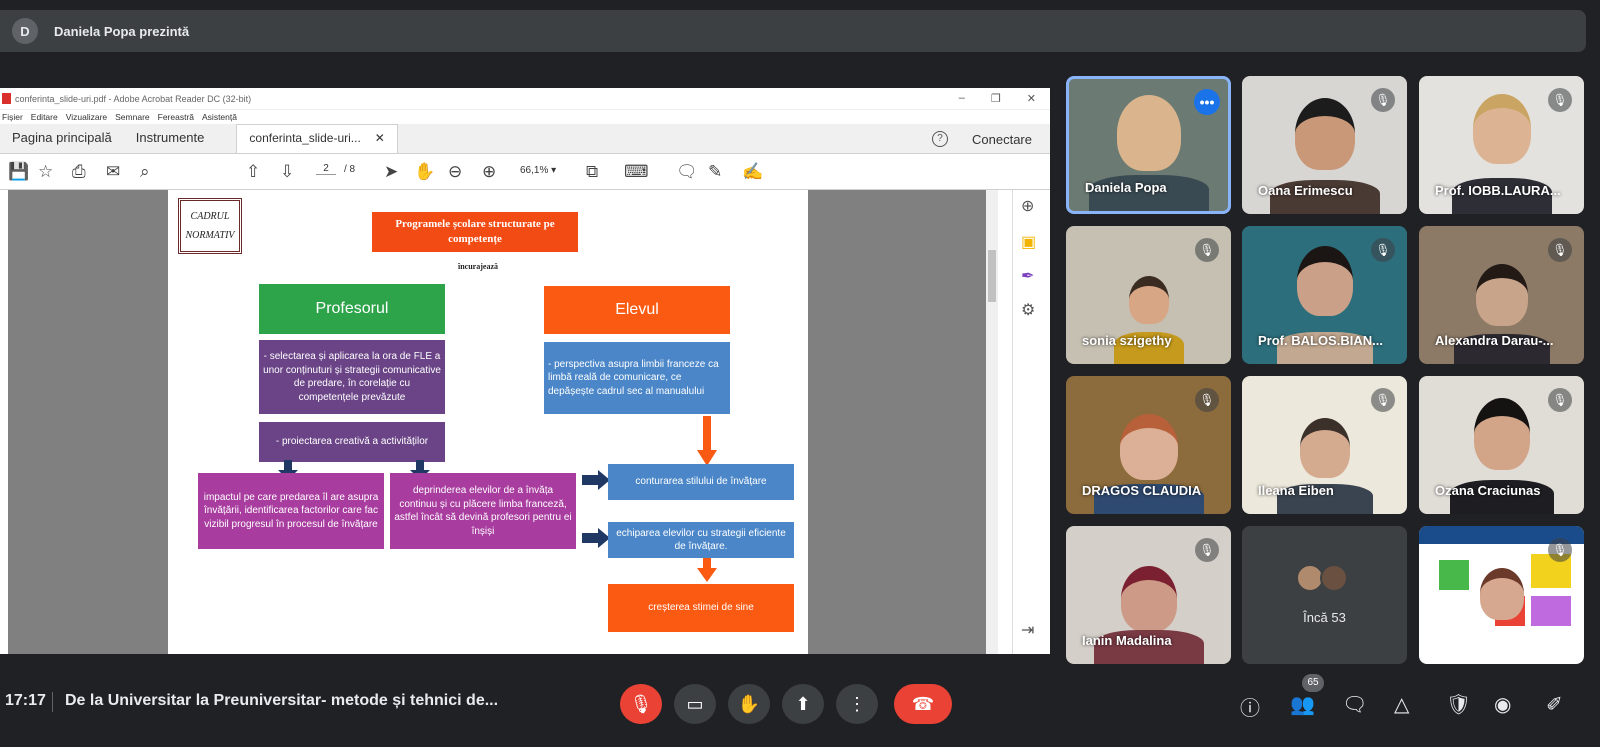 This screenshot has height=747, width=1600. What do you see at coordinates (79, 172) in the screenshot?
I see `print-icon: ⎙` at bounding box center [79, 172].